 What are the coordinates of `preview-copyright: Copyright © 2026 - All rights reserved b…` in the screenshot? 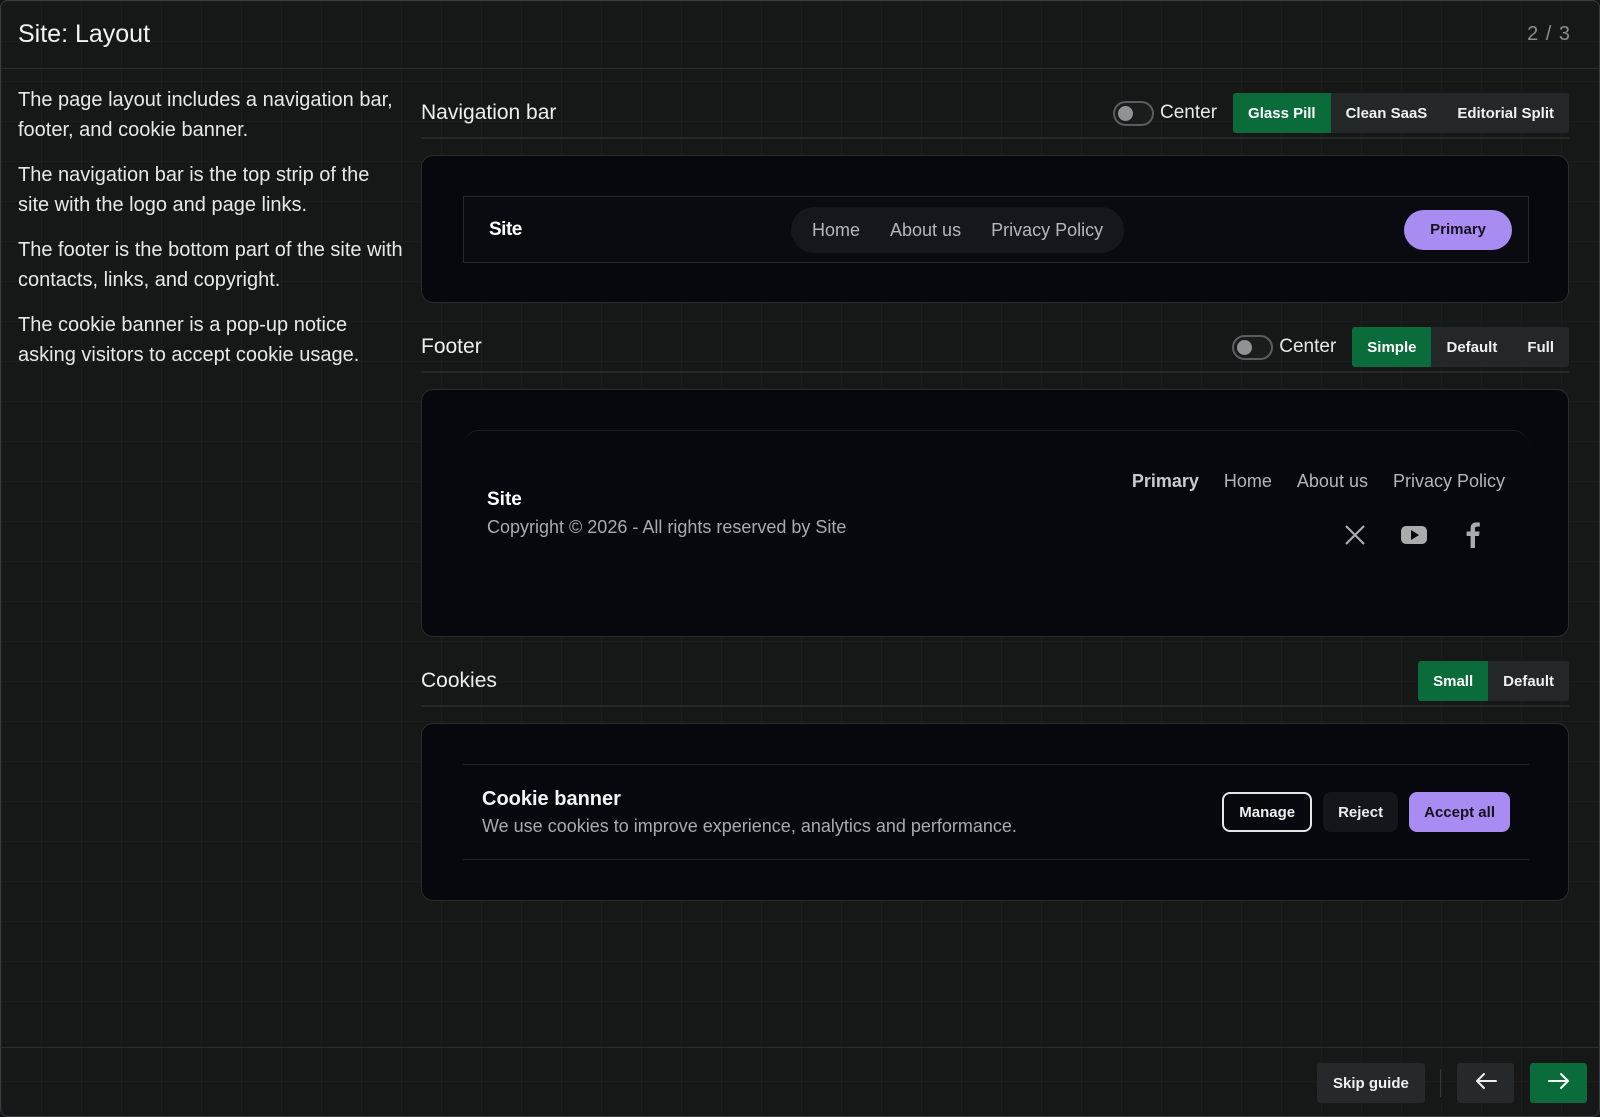 It's located at (667, 527).